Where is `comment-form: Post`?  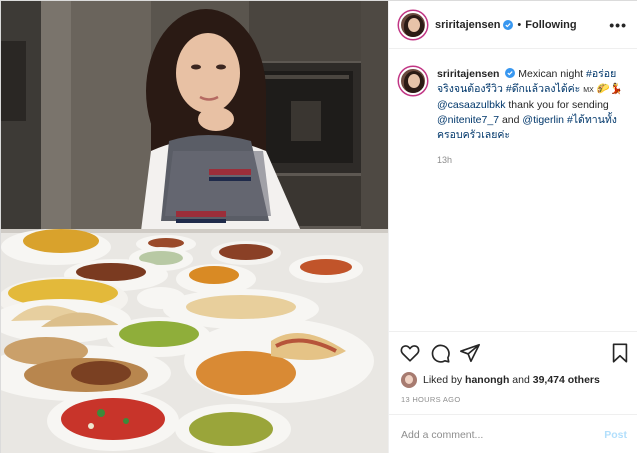 comment-form: Post is located at coordinates (513, 433).